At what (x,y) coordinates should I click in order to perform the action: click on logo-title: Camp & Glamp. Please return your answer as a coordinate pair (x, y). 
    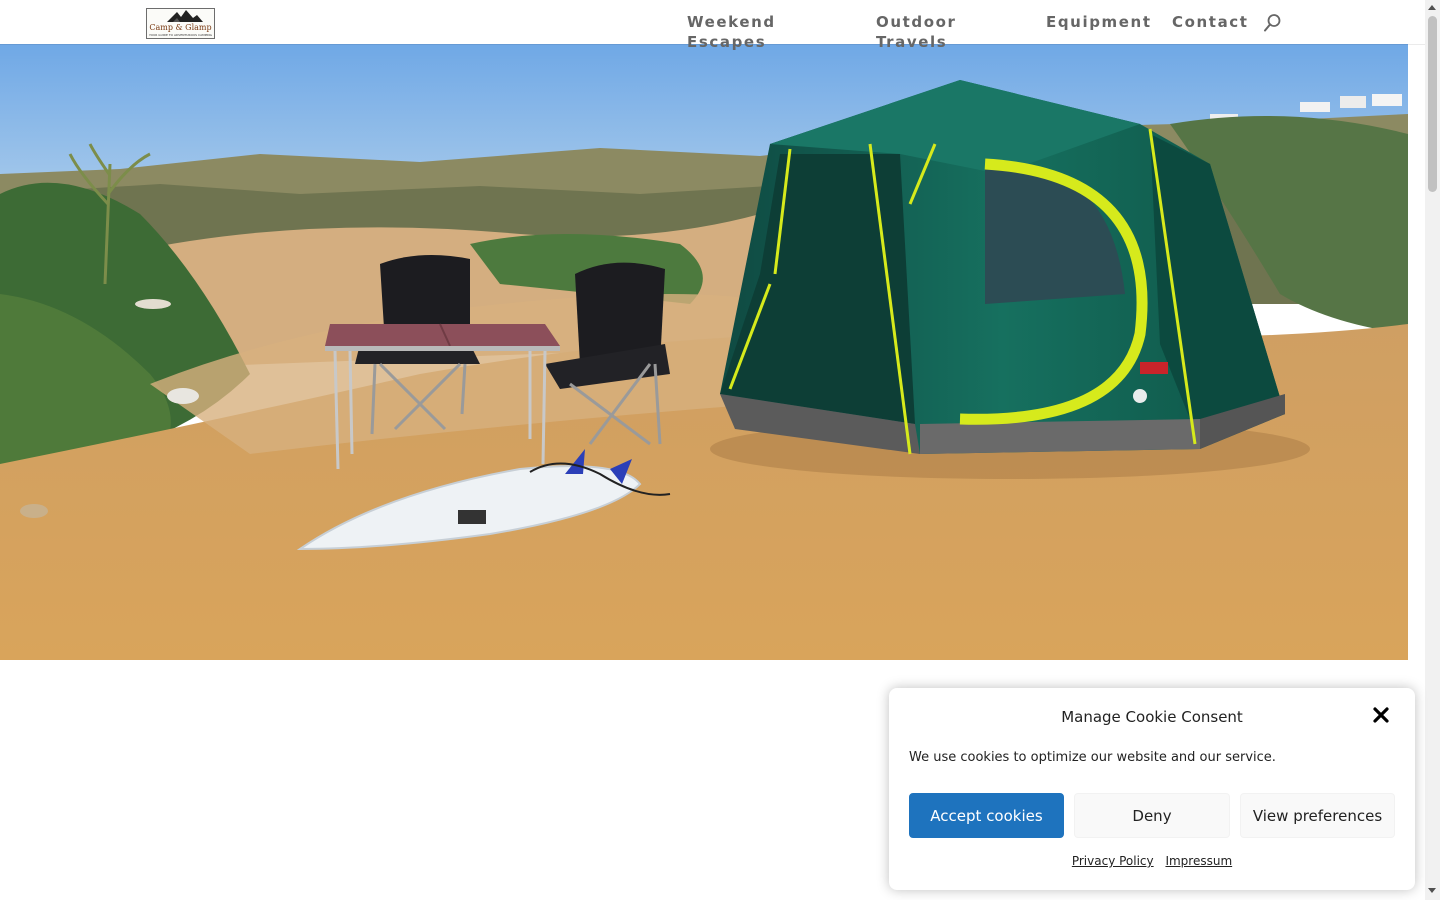
    Looking at the image, I should click on (180, 27).